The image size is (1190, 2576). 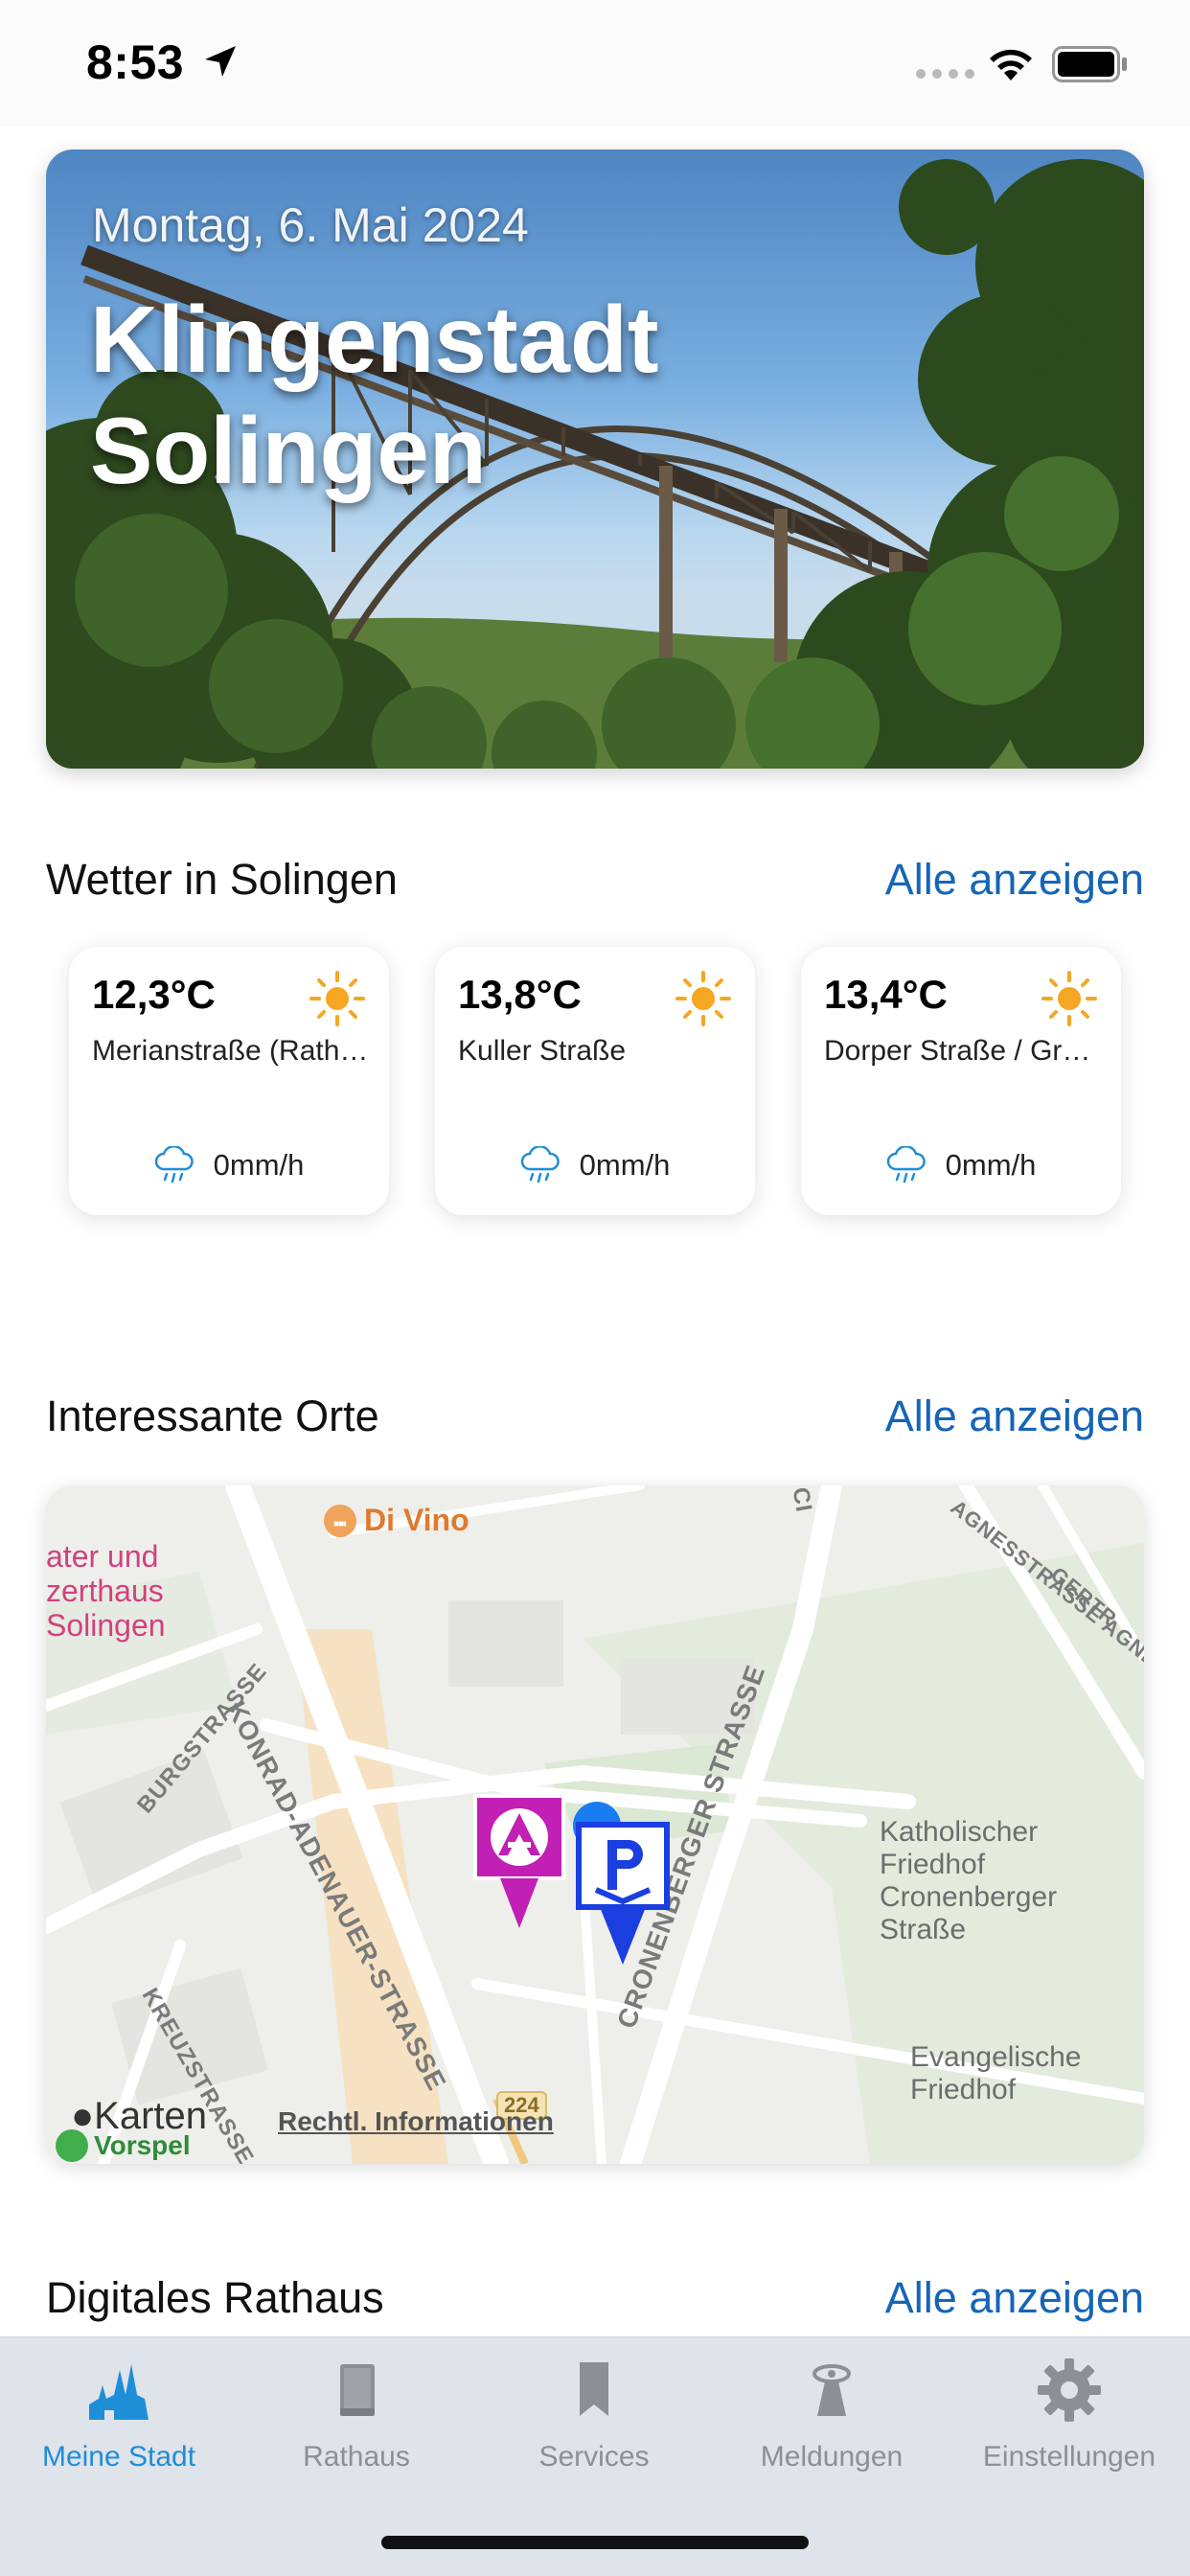 I want to click on places-show-all-link: Alle anzeigen, so click(x=1015, y=1416).